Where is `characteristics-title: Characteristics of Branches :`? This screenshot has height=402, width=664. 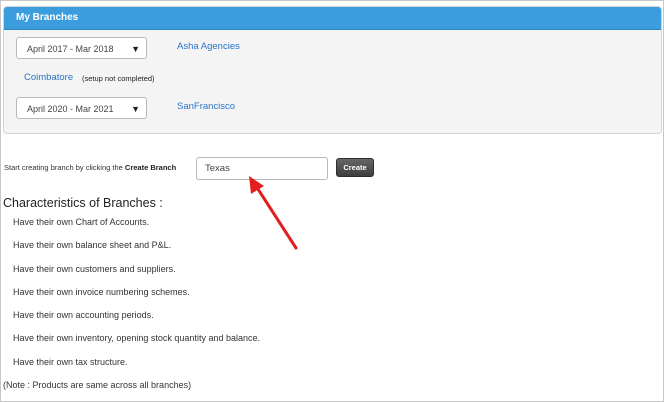 characteristics-title: Characteristics of Branches : is located at coordinates (83, 203).